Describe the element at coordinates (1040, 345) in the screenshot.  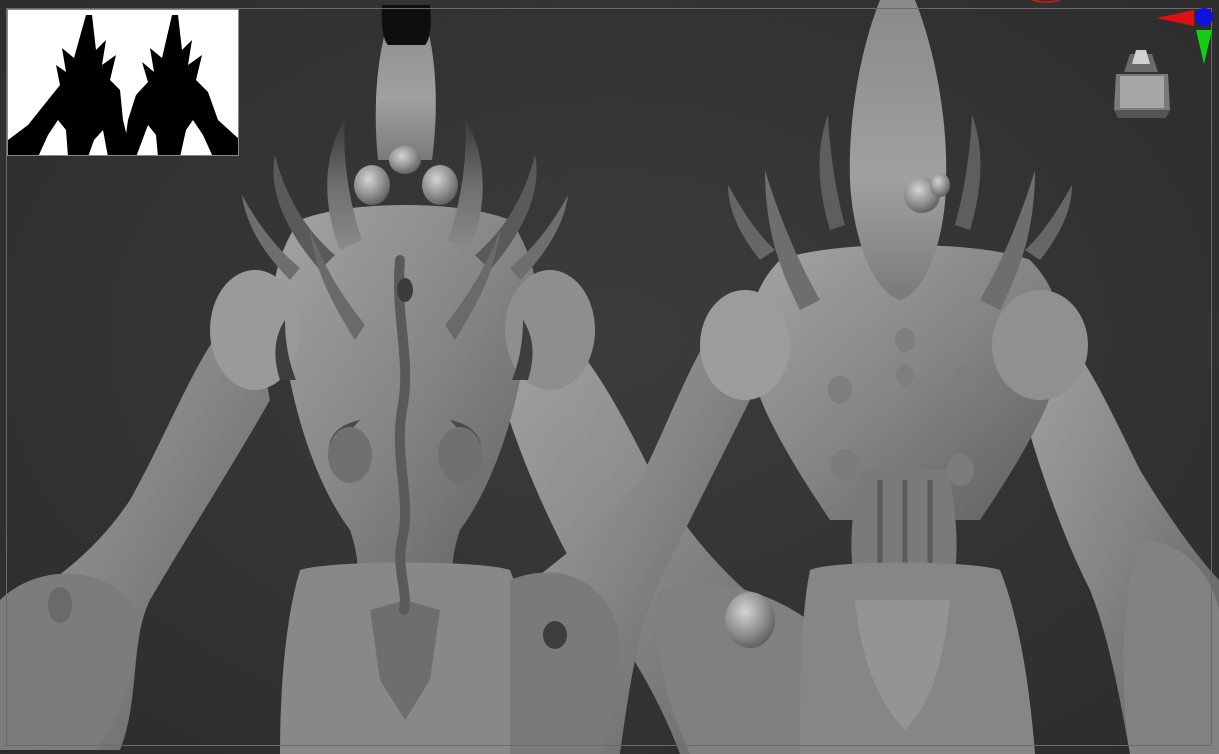
I see `back-right-shoulder` at that location.